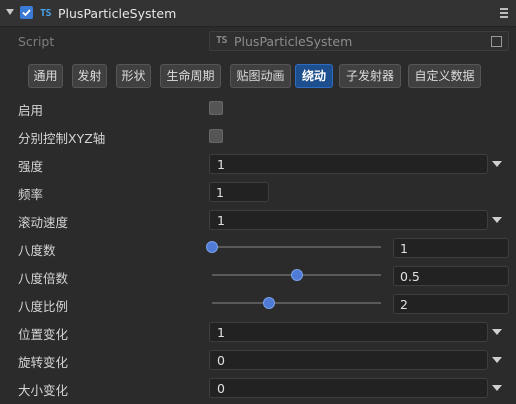 Image resolution: width=516 pixels, height=404 pixels. Describe the element at coordinates (497, 360) in the screenshot. I see `rotation-amount-dropdown-icon` at that location.